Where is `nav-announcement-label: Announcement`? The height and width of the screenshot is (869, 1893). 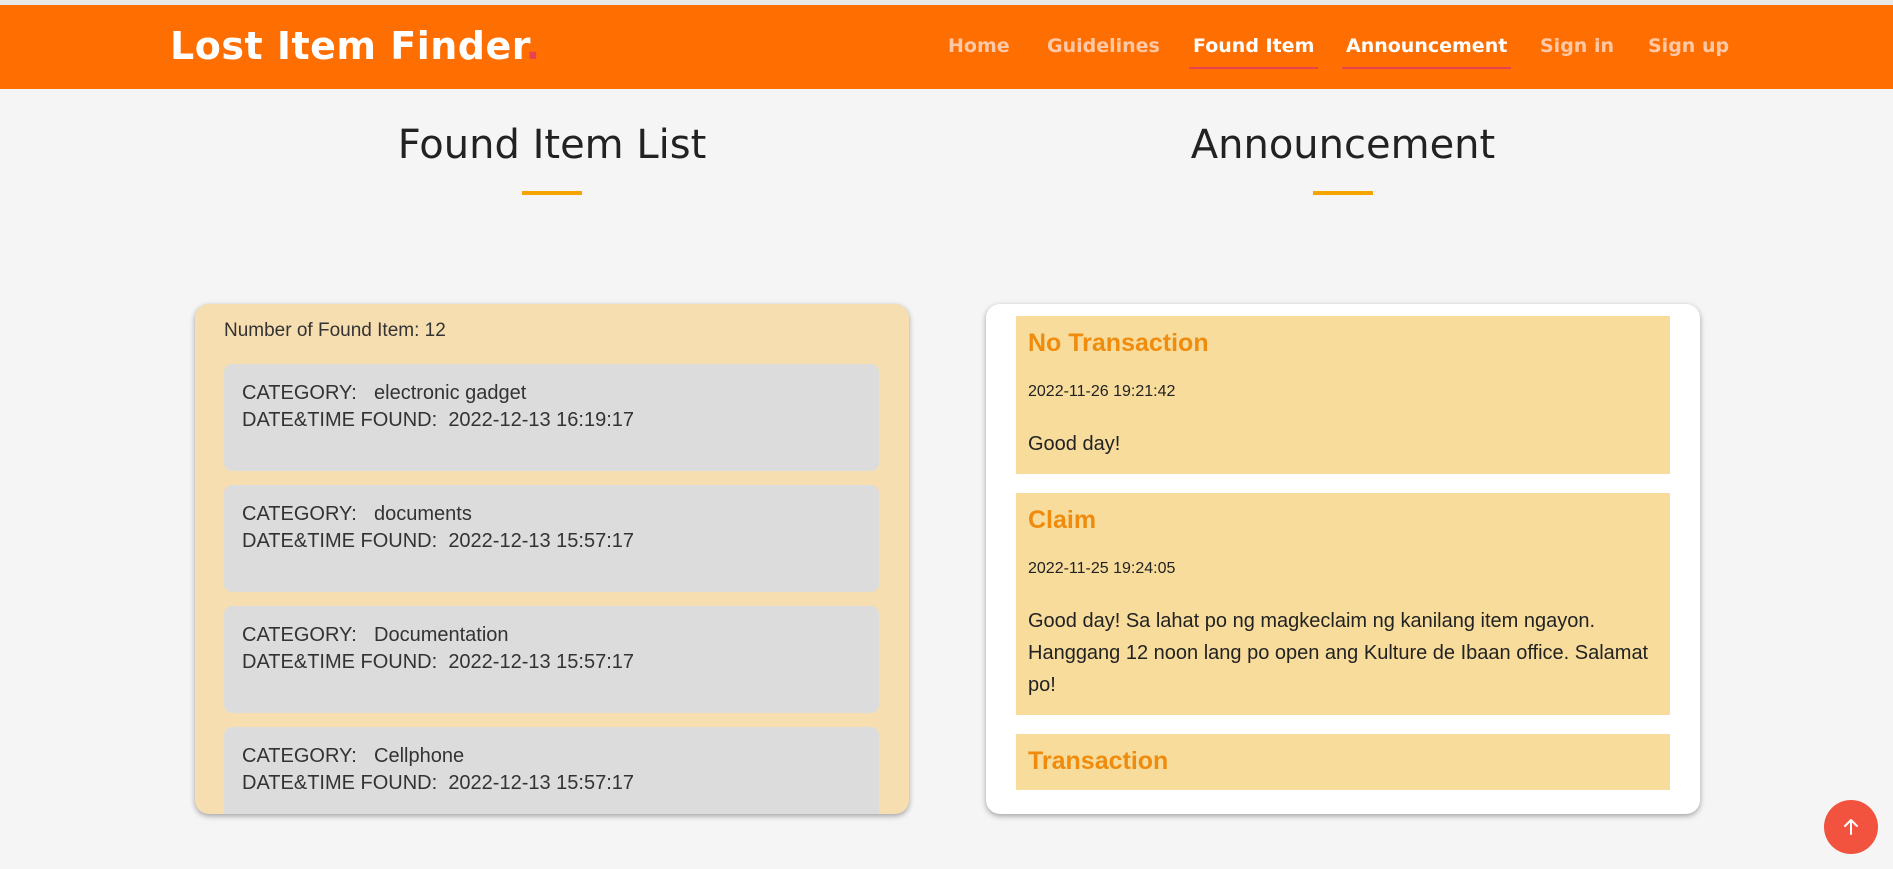 nav-announcement-label: Announcement is located at coordinates (1427, 46).